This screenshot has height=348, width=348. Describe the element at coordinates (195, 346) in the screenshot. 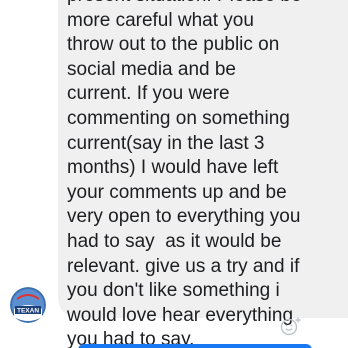

I see `action-button` at that location.